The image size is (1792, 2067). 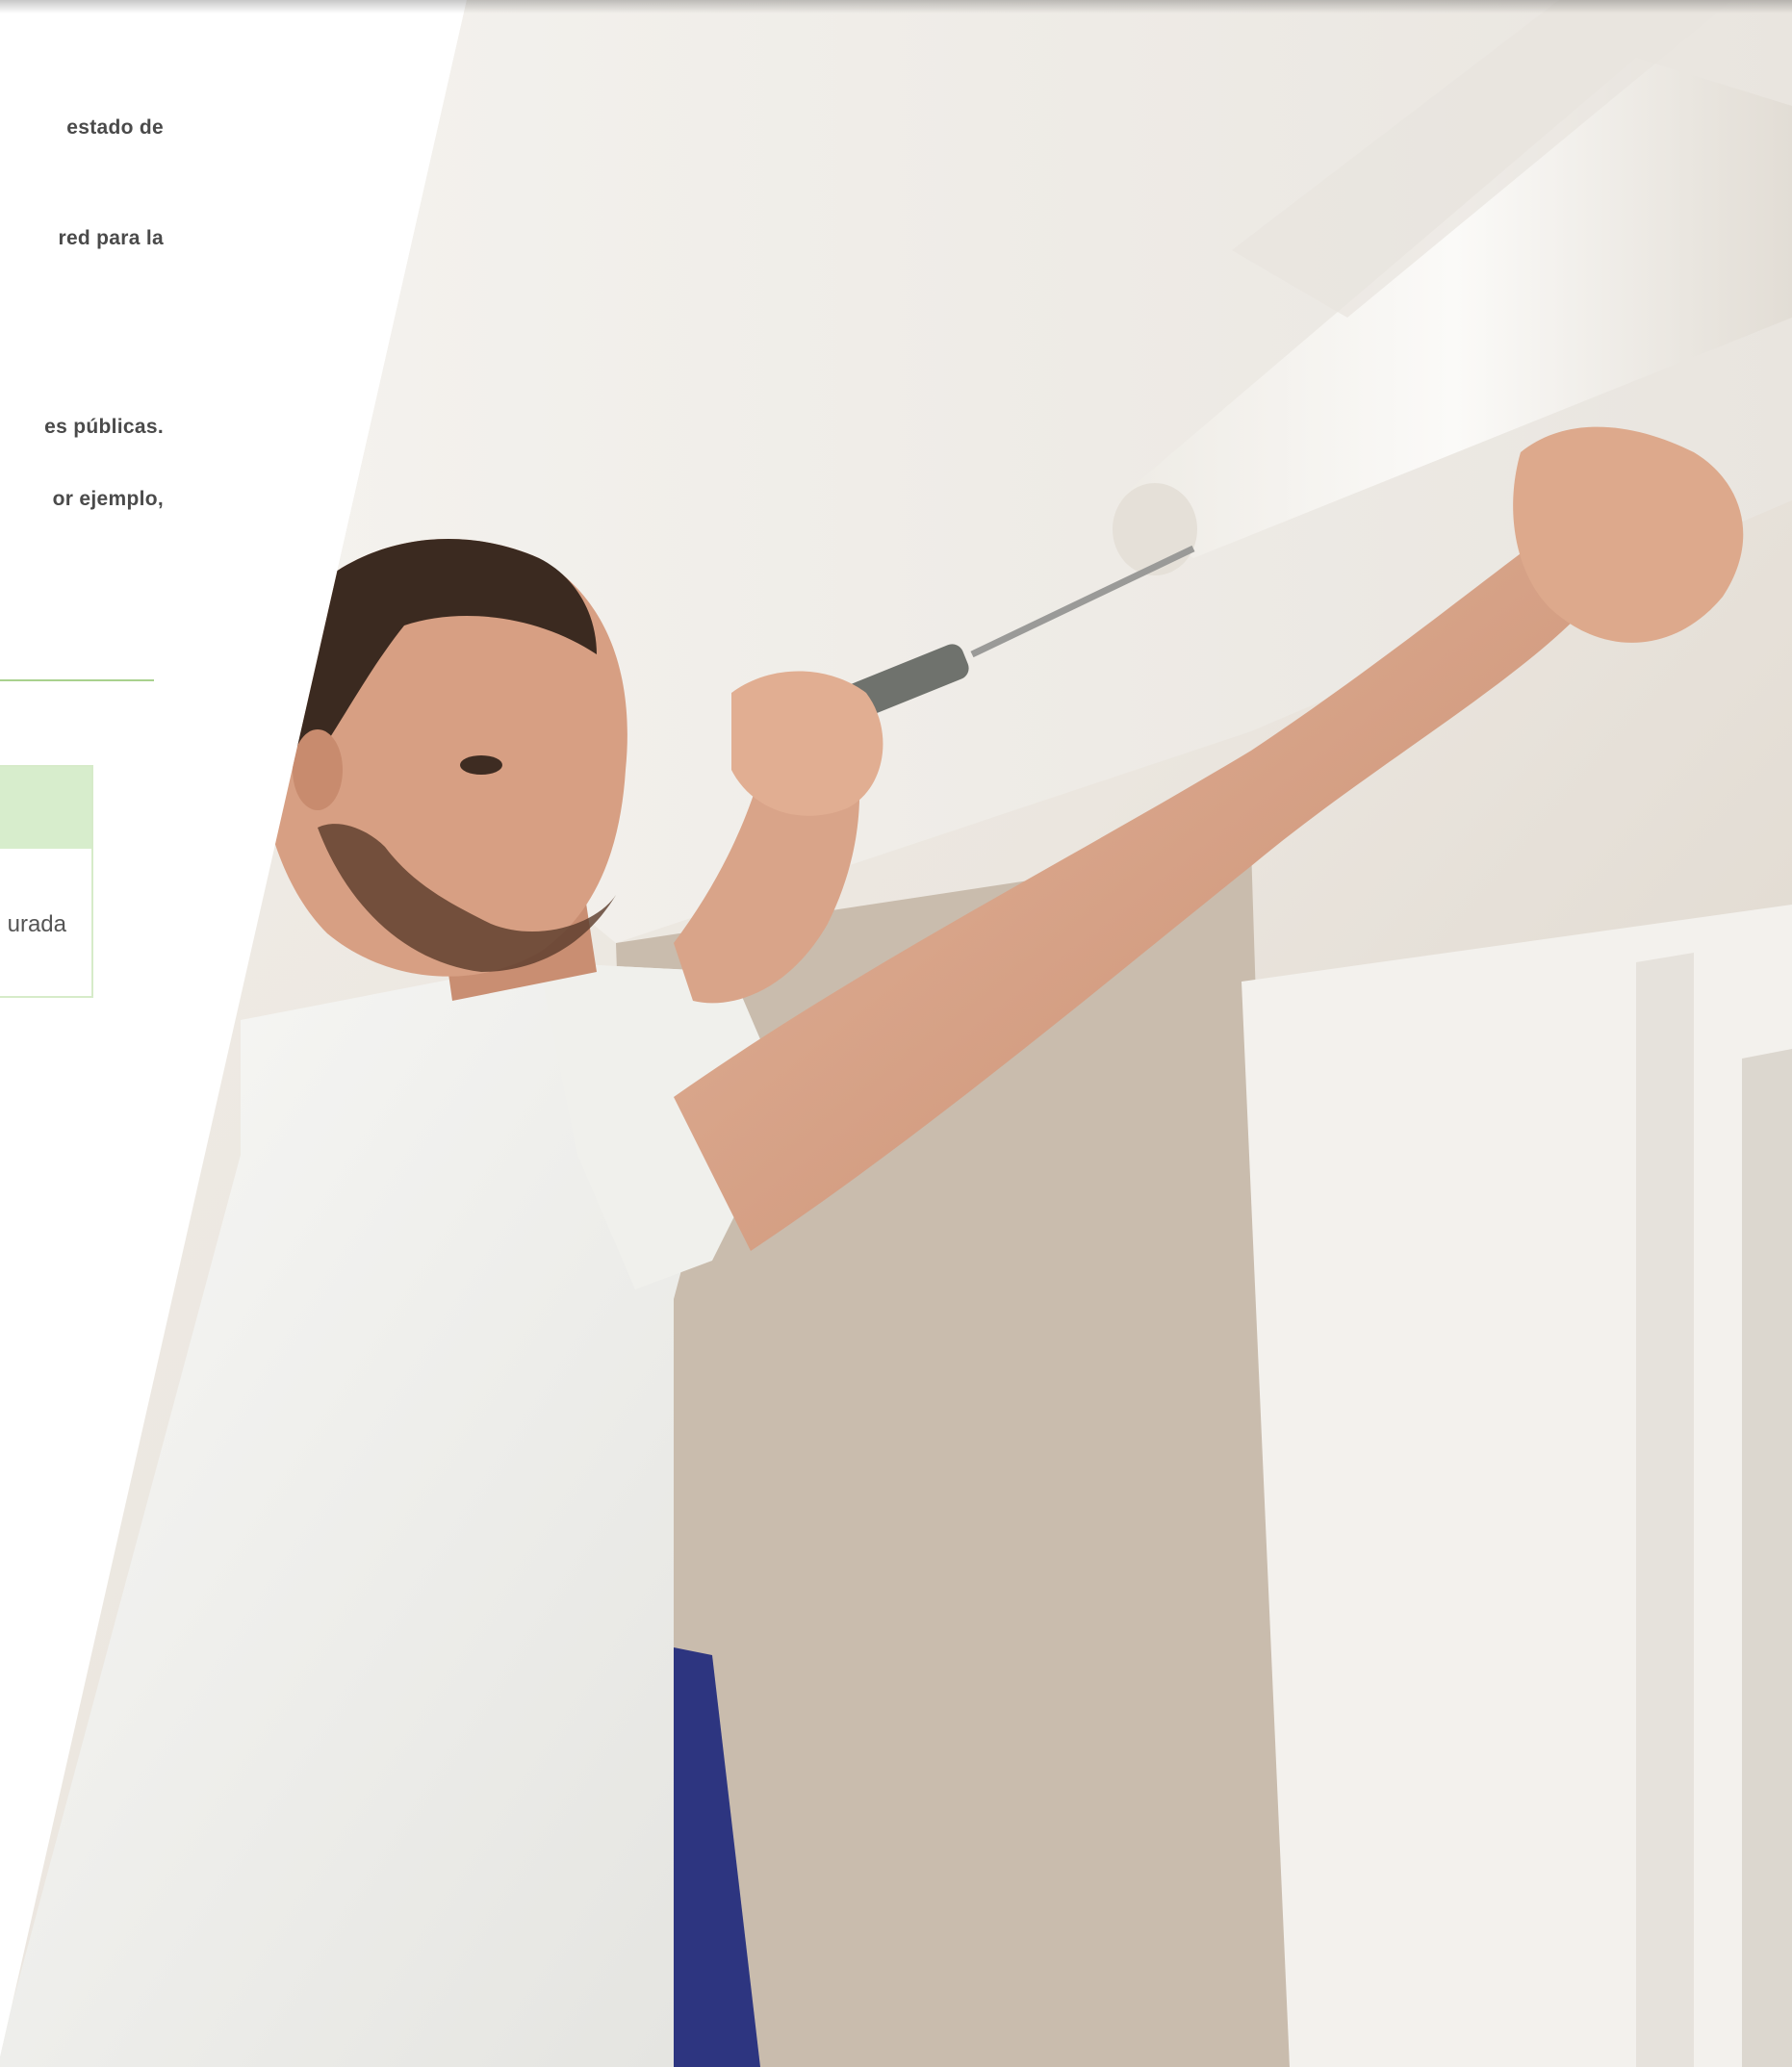 I want to click on paragraph-line-3: es públicas., so click(x=104, y=427).